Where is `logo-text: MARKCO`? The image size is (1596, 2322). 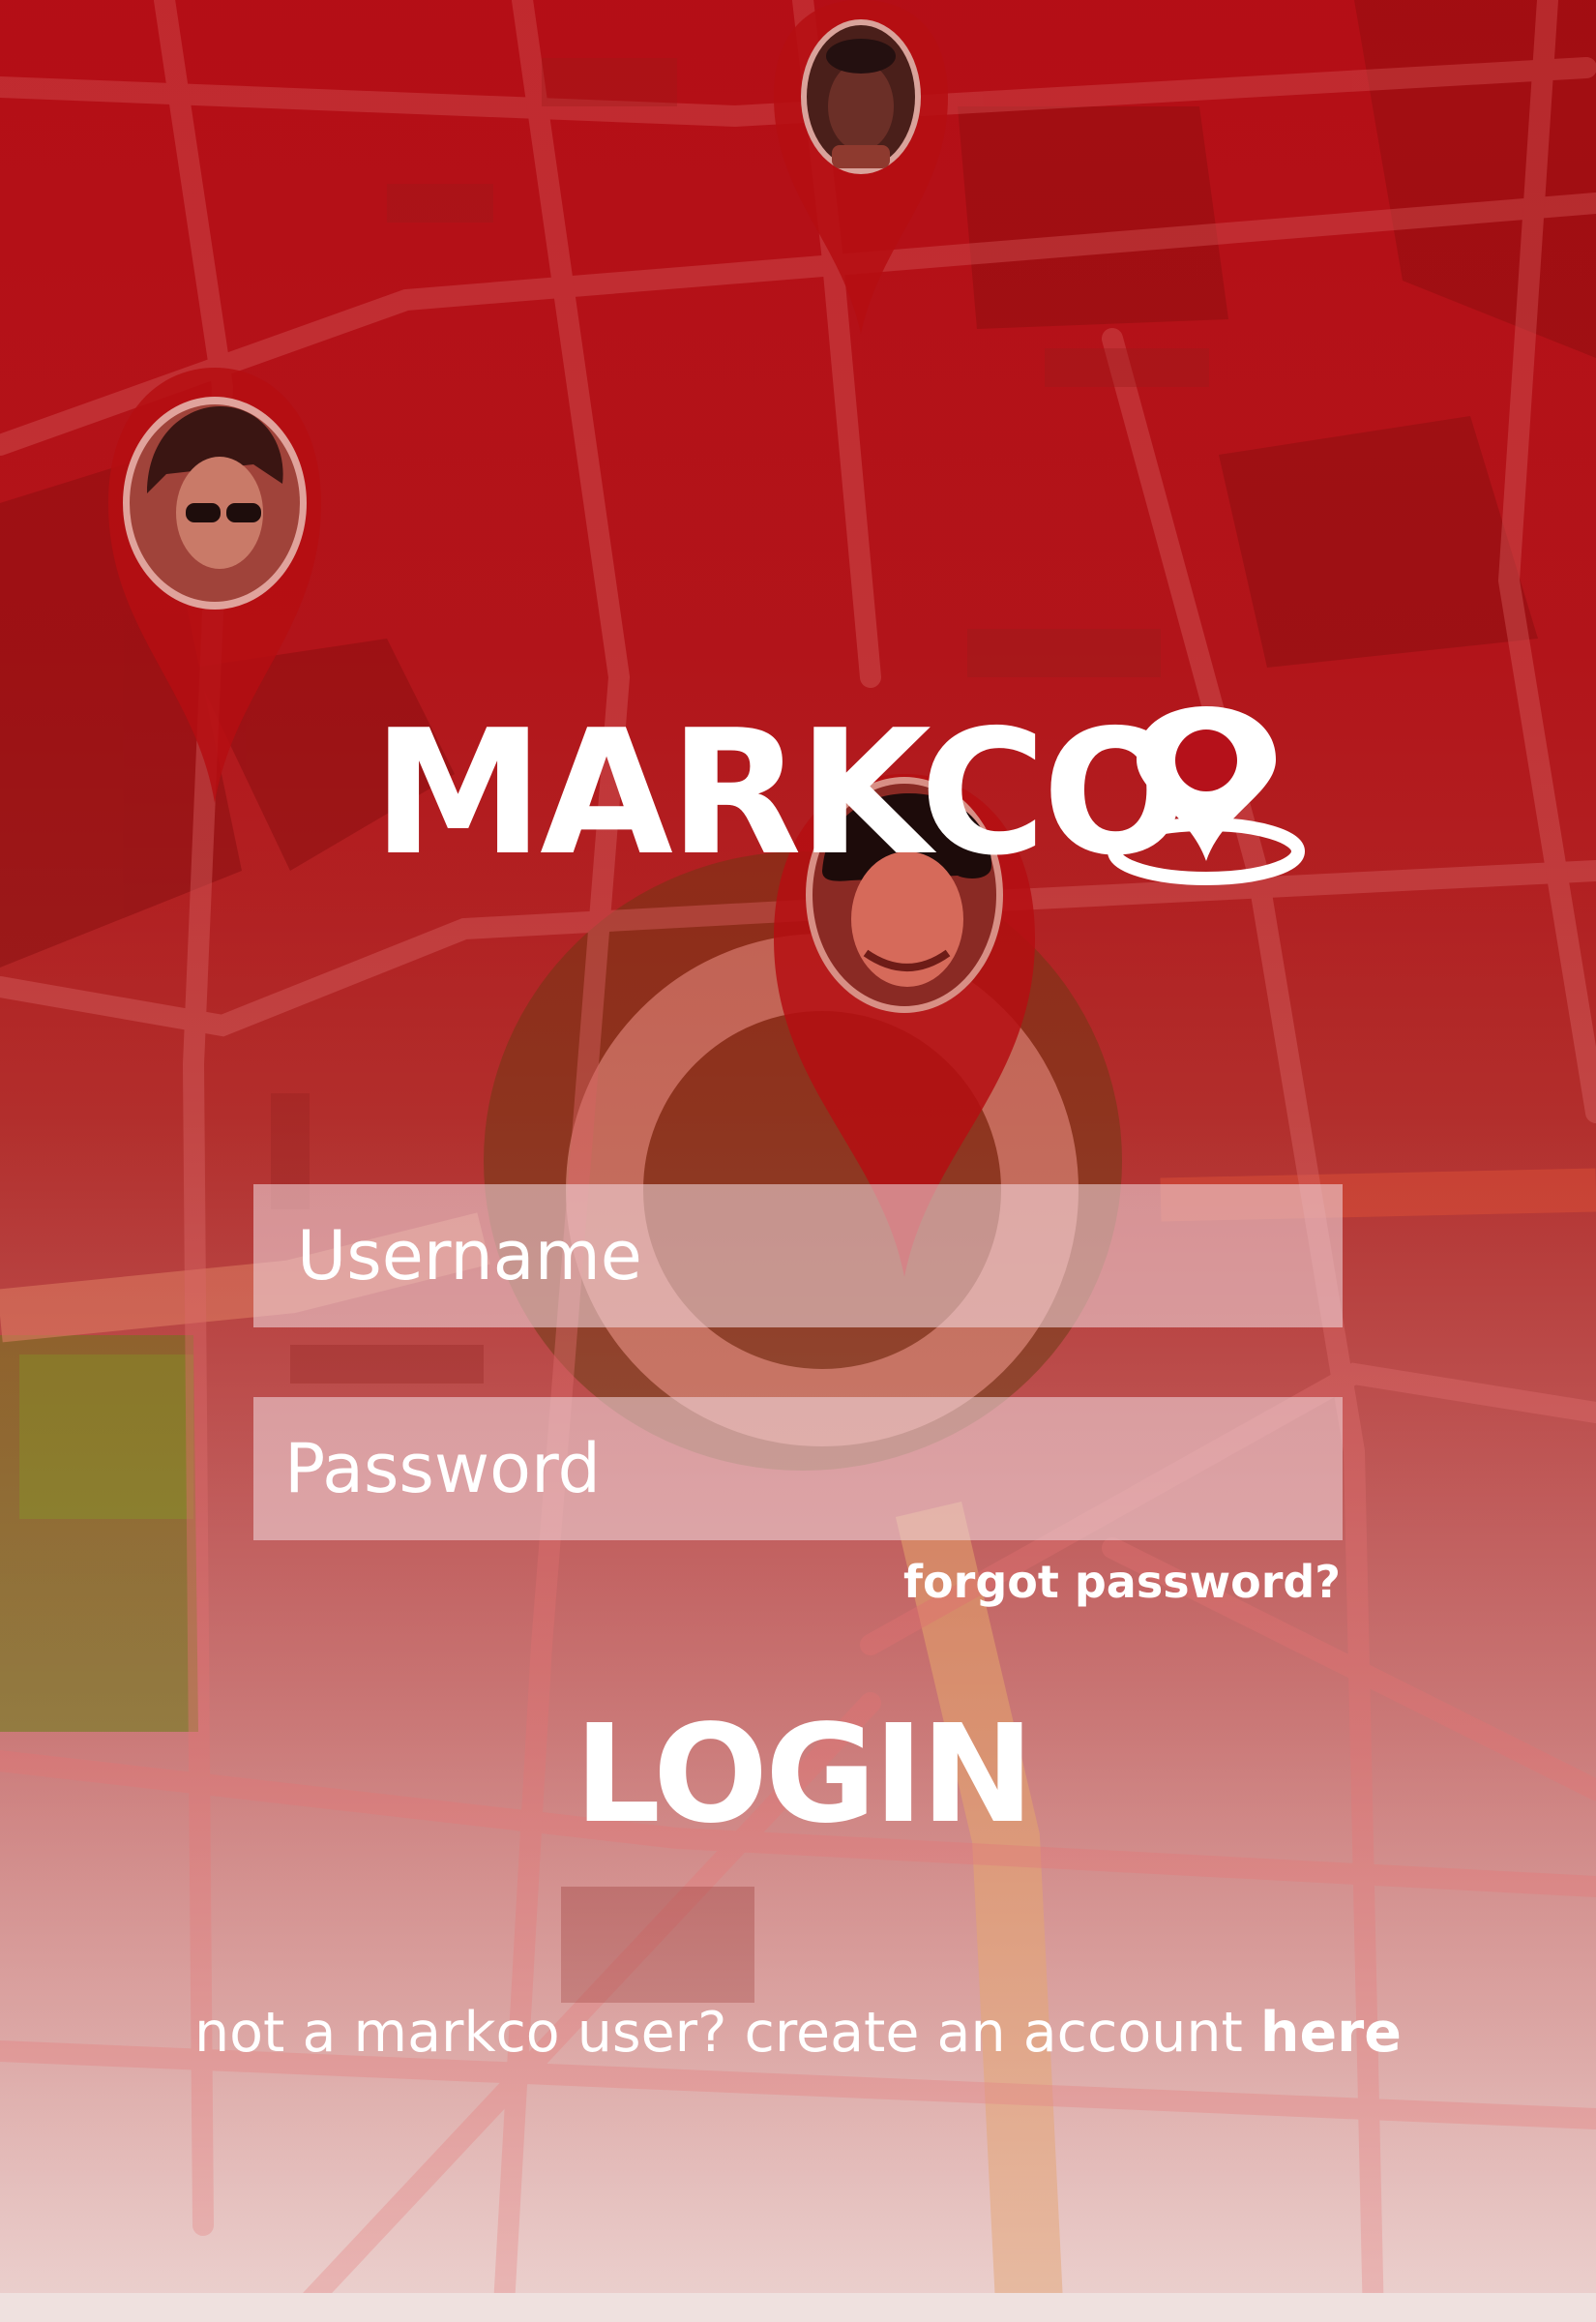
logo-text: MARKCO is located at coordinates (780, 793).